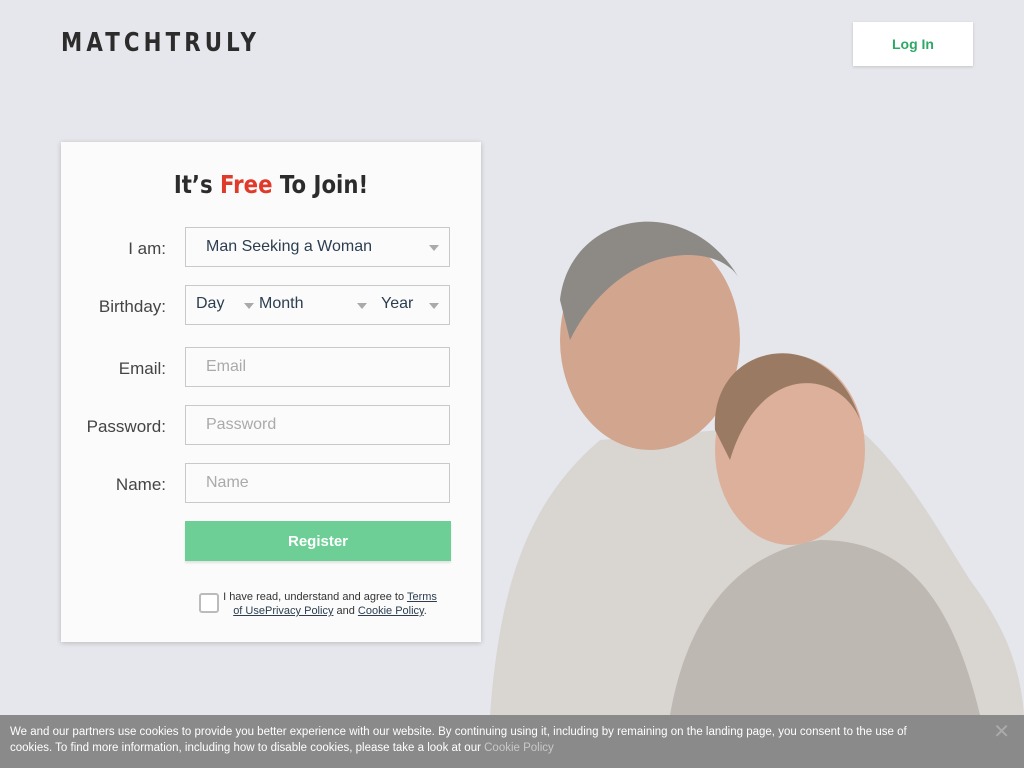 The height and width of the screenshot is (768, 1024). What do you see at coordinates (913, 44) in the screenshot?
I see `login-button: Log In` at bounding box center [913, 44].